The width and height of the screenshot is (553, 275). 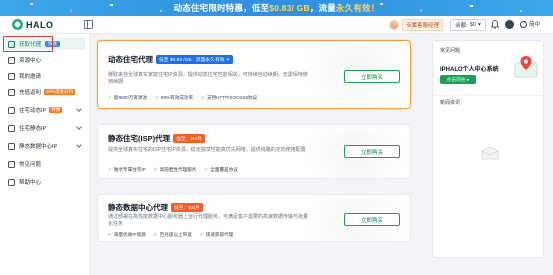 I want to click on sidebar-item-dynamic-residential: 住宅动态IP 特惠, so click(x=45, y=110).